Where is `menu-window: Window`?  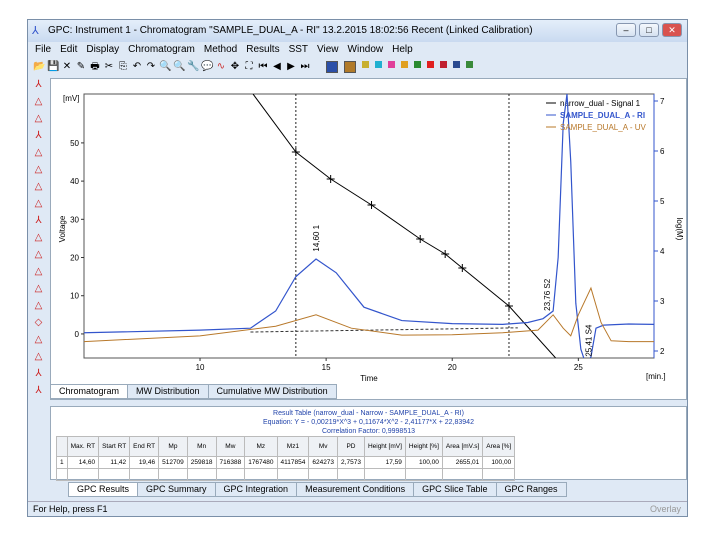 menu-window: Window is located at coordinates (366, 49).